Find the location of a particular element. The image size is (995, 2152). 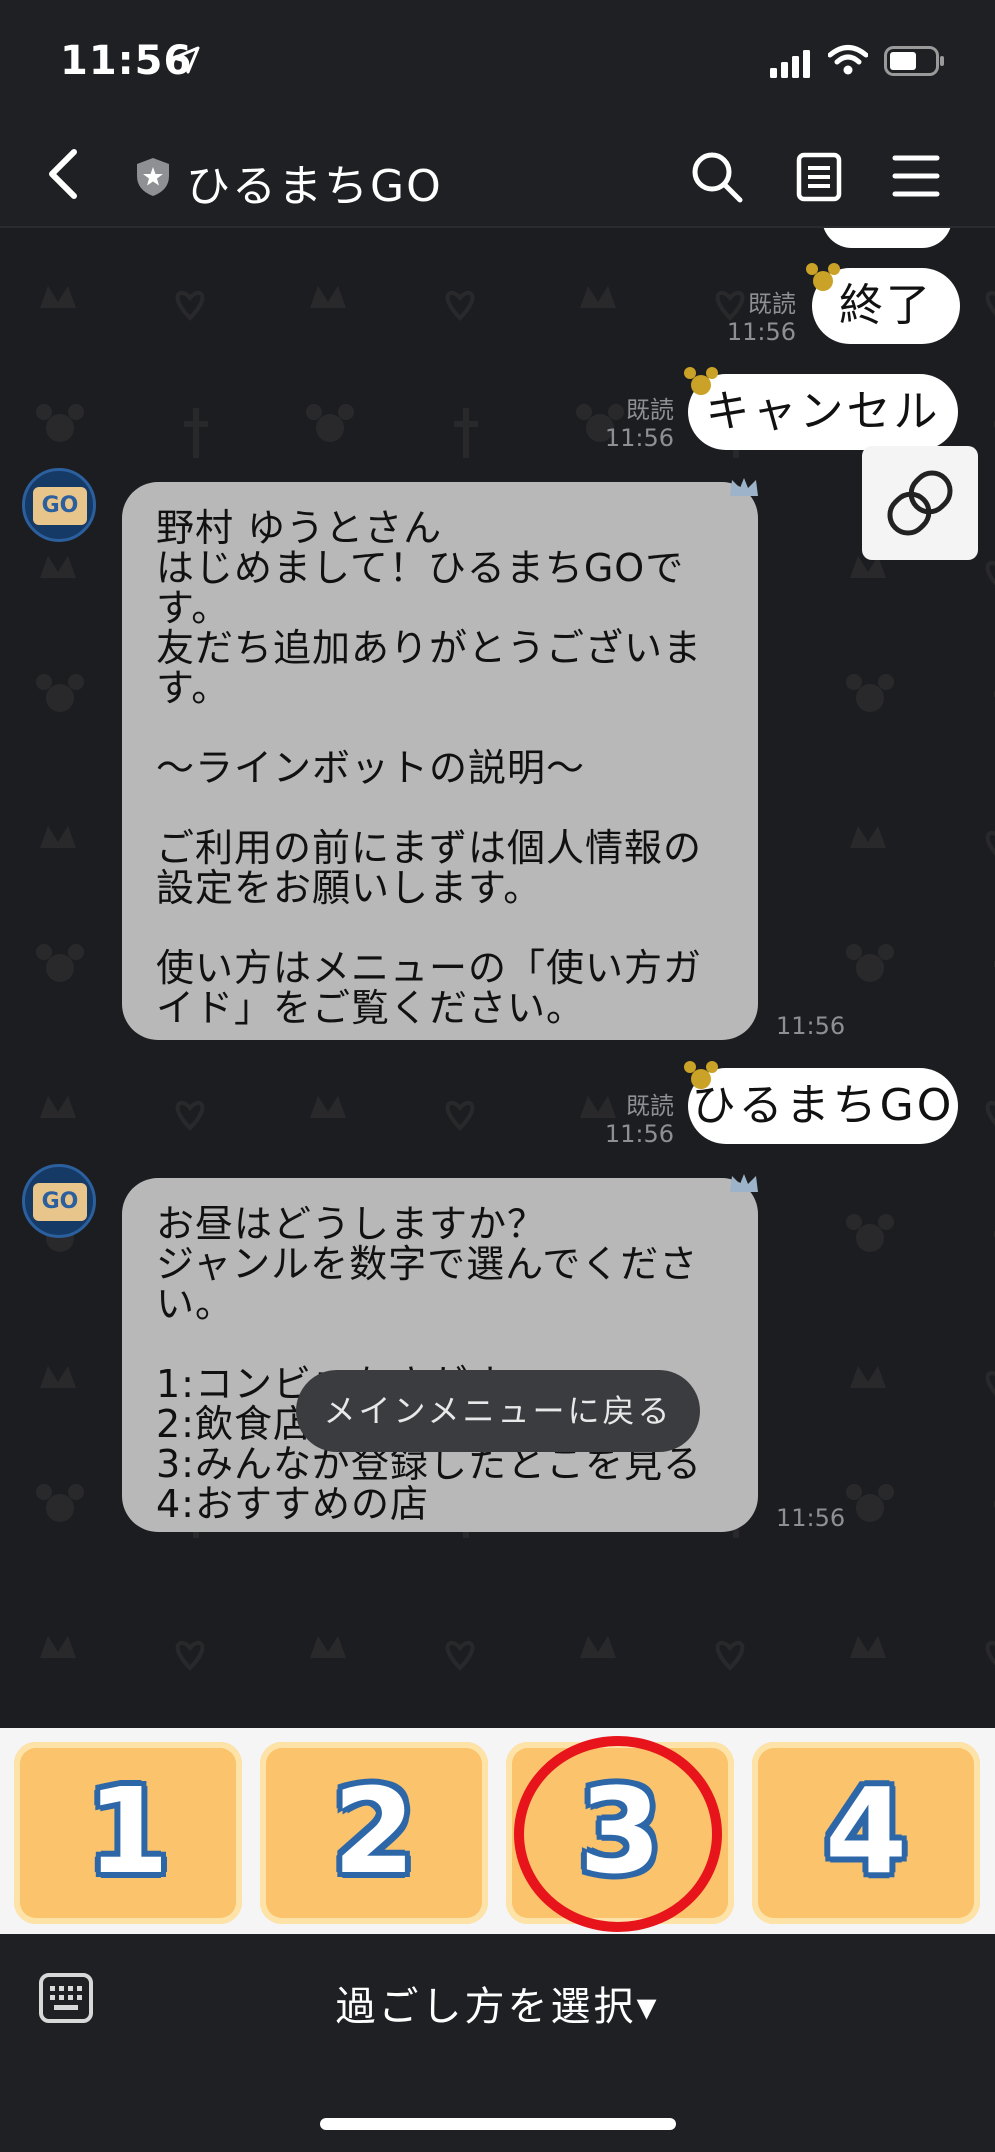

rich-menu: 1 2 3 4 is located at coordinates (497, 1831).